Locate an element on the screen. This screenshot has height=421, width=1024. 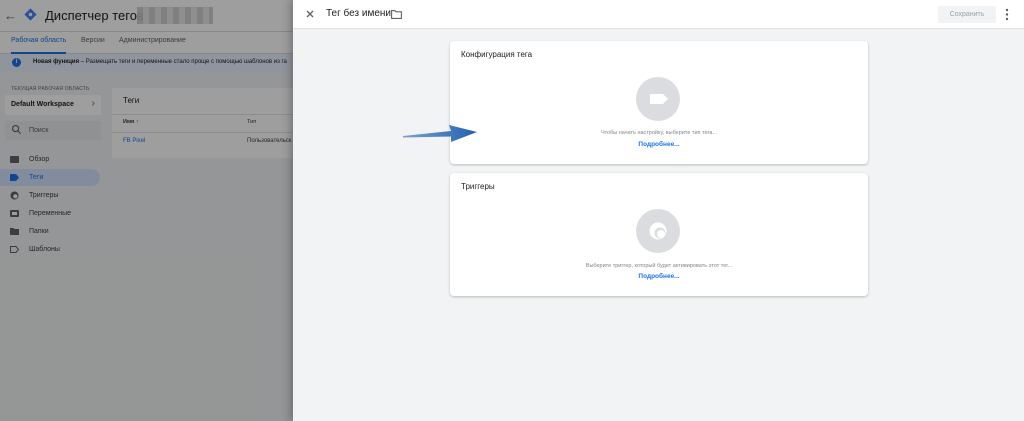
trigger-placeholder is located at coordinates (658, 231).